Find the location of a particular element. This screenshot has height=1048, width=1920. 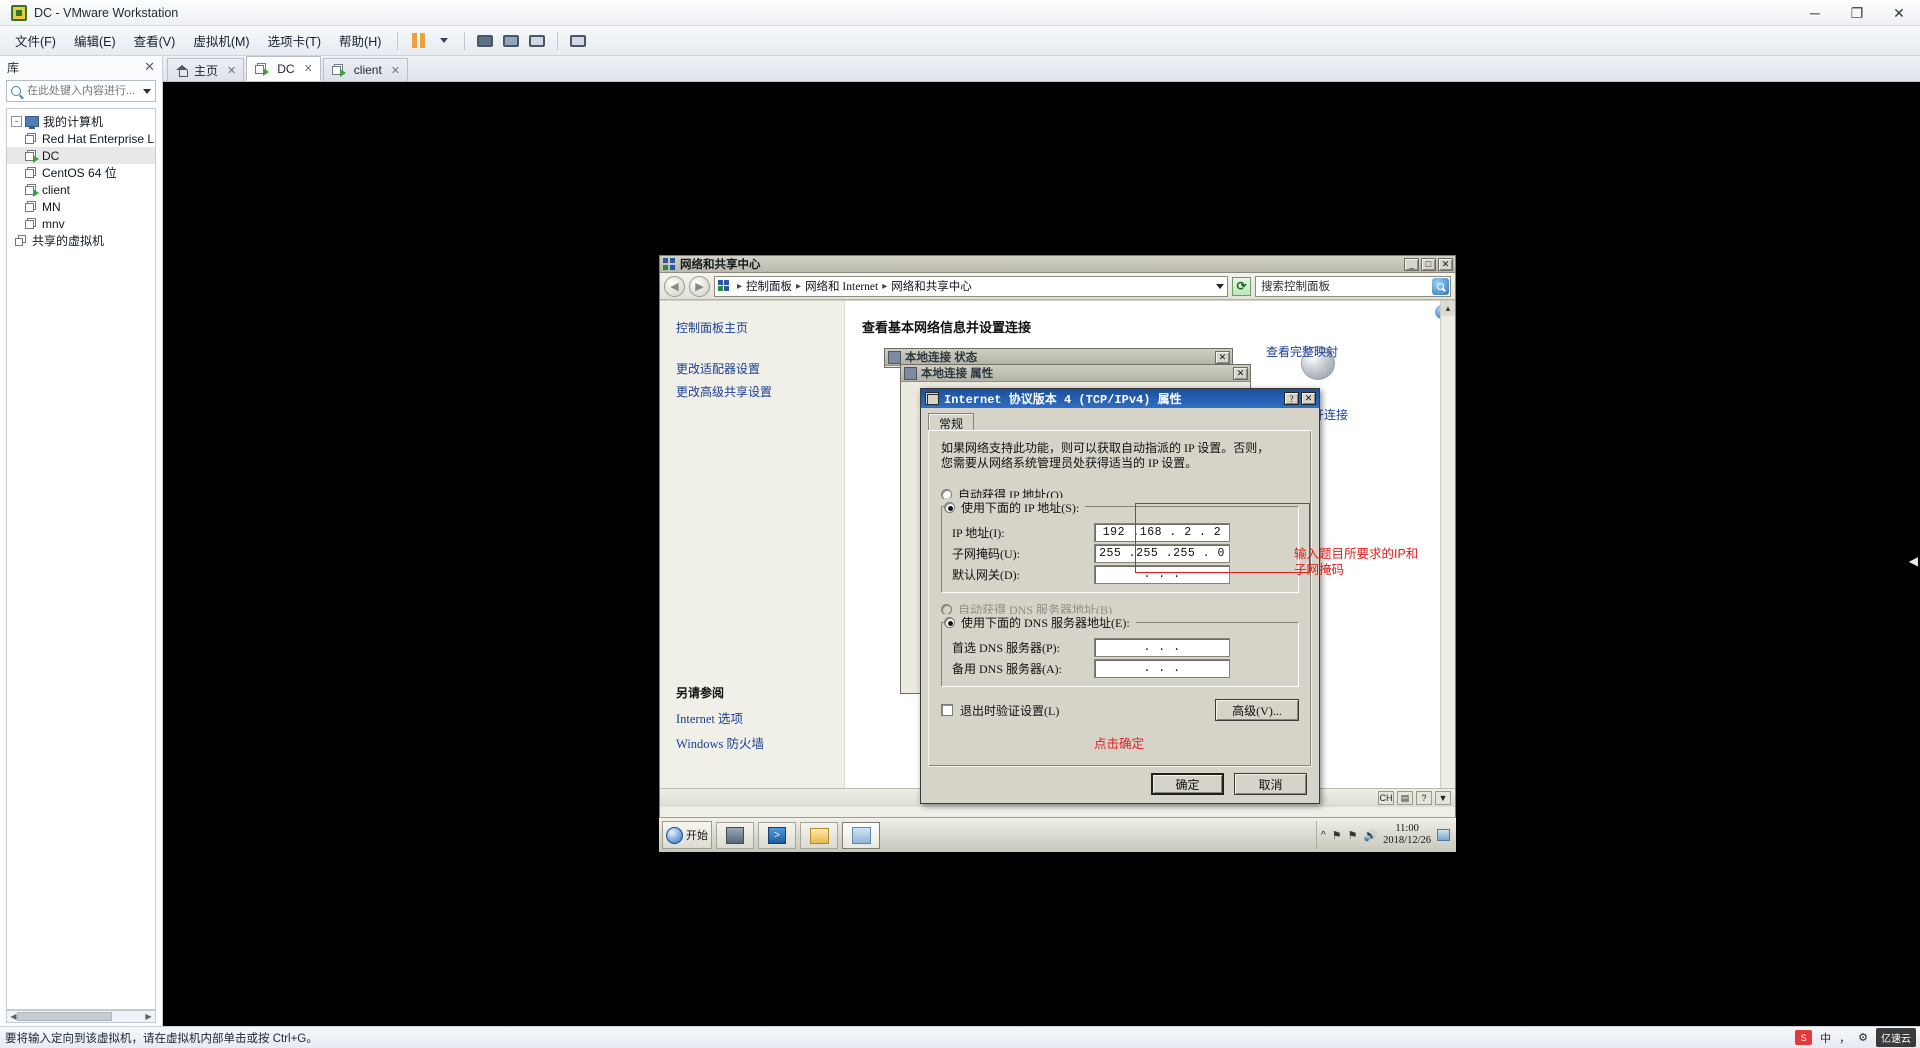

tree-item-dc: DC is located at coordinates (81, 155).